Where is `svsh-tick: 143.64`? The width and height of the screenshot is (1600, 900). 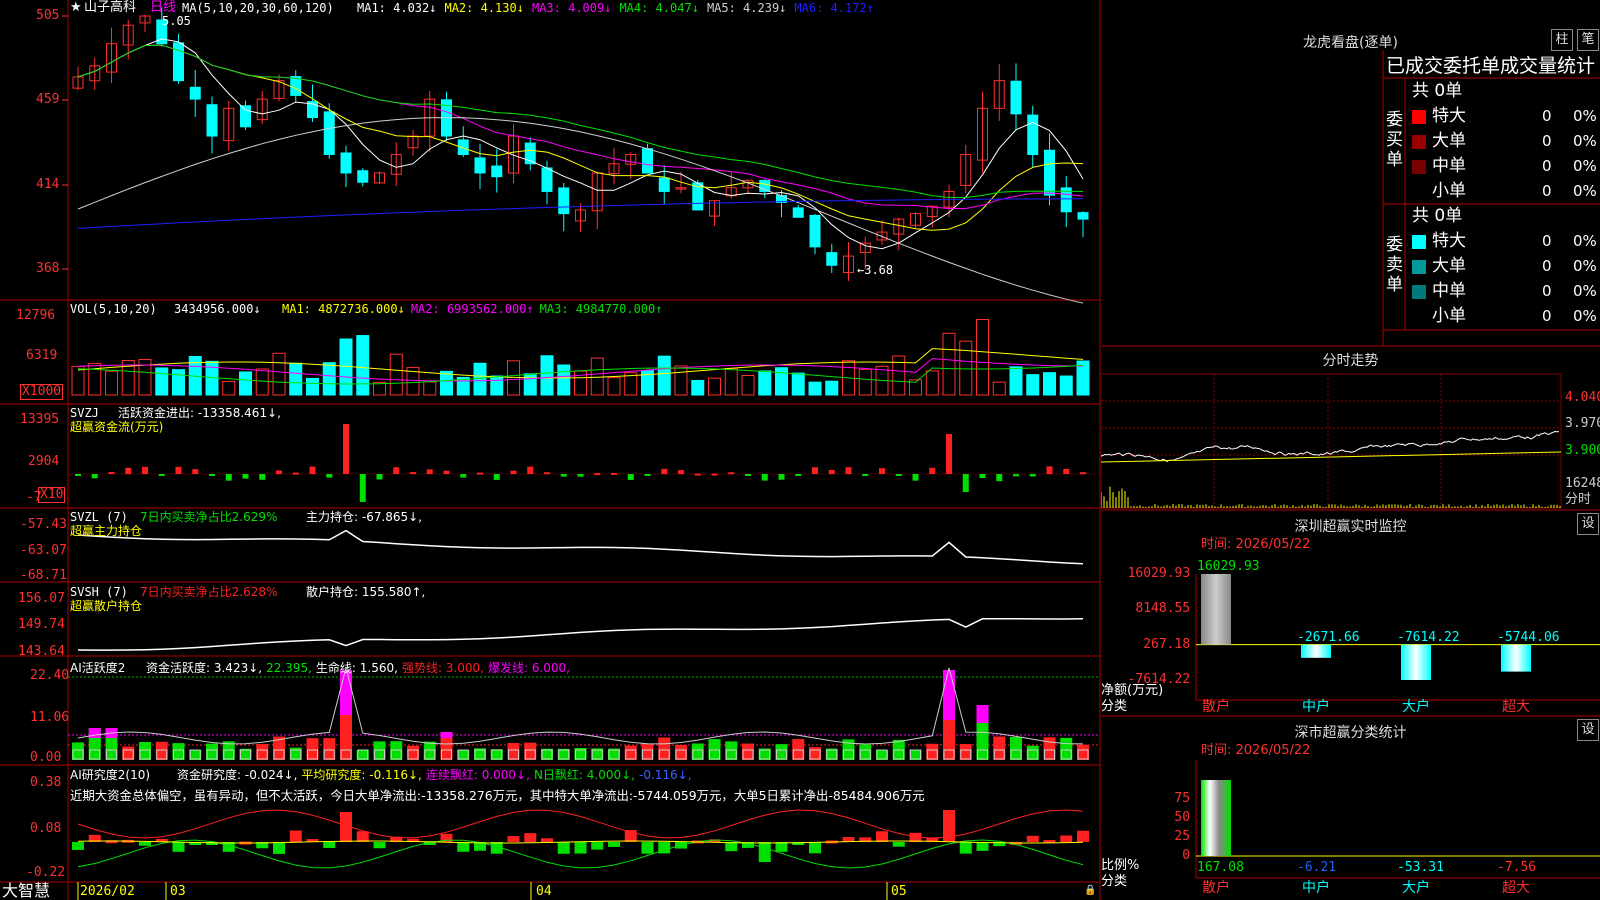
svsh-tick: 143.64 is located at coordinates (41, 651).